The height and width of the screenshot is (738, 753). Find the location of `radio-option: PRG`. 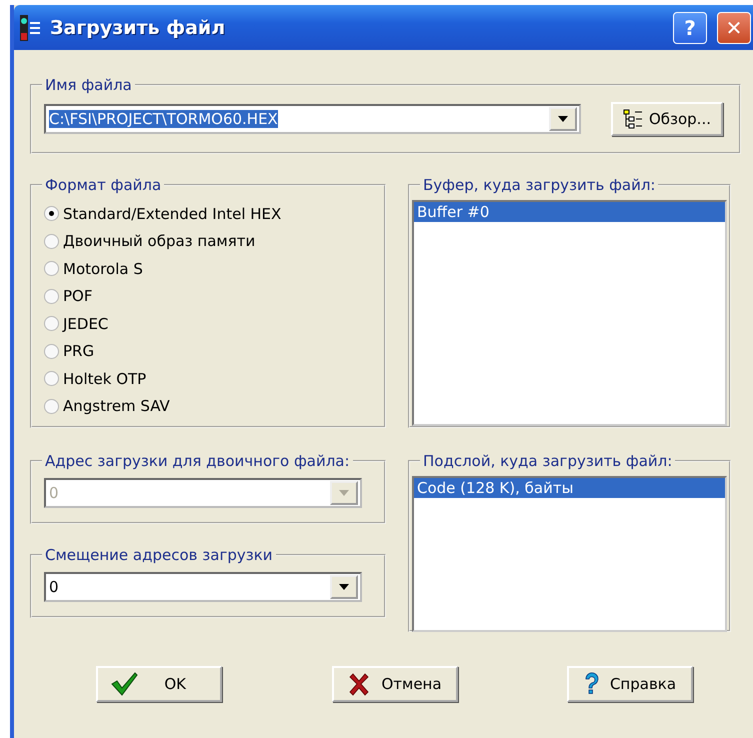

radio-option: PRG is located at coordinates (208, 351).